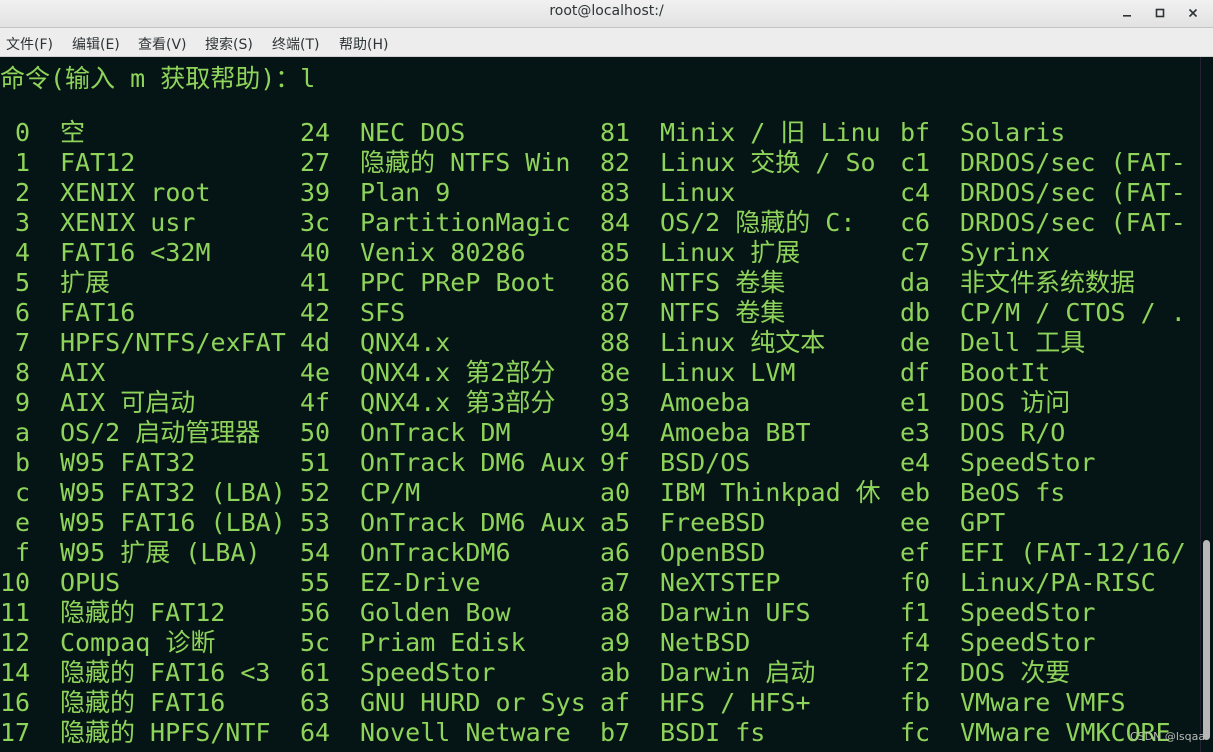  Describe the element at coordinates (158, 78) in the screenshot. I see `command-prompt: 命令(输入 m 获取帮助)：l` at that location.